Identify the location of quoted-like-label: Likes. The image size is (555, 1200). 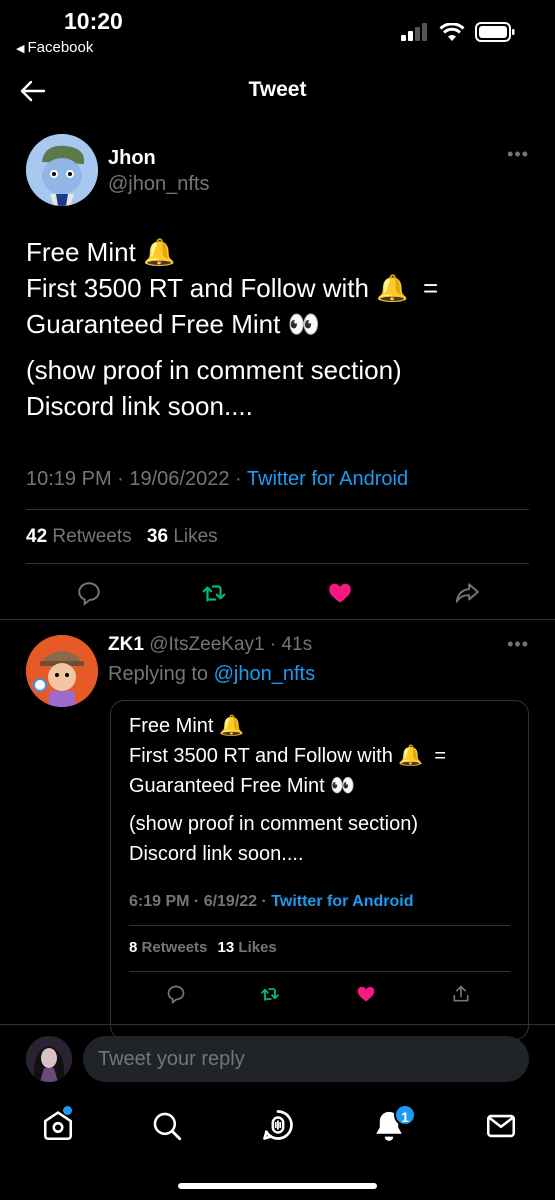
(257, 947).